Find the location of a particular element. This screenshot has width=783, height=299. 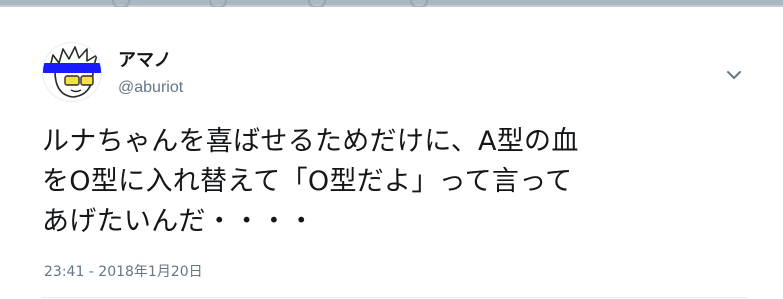

author-handle: @aburiot is located at coordinates (150, 88).